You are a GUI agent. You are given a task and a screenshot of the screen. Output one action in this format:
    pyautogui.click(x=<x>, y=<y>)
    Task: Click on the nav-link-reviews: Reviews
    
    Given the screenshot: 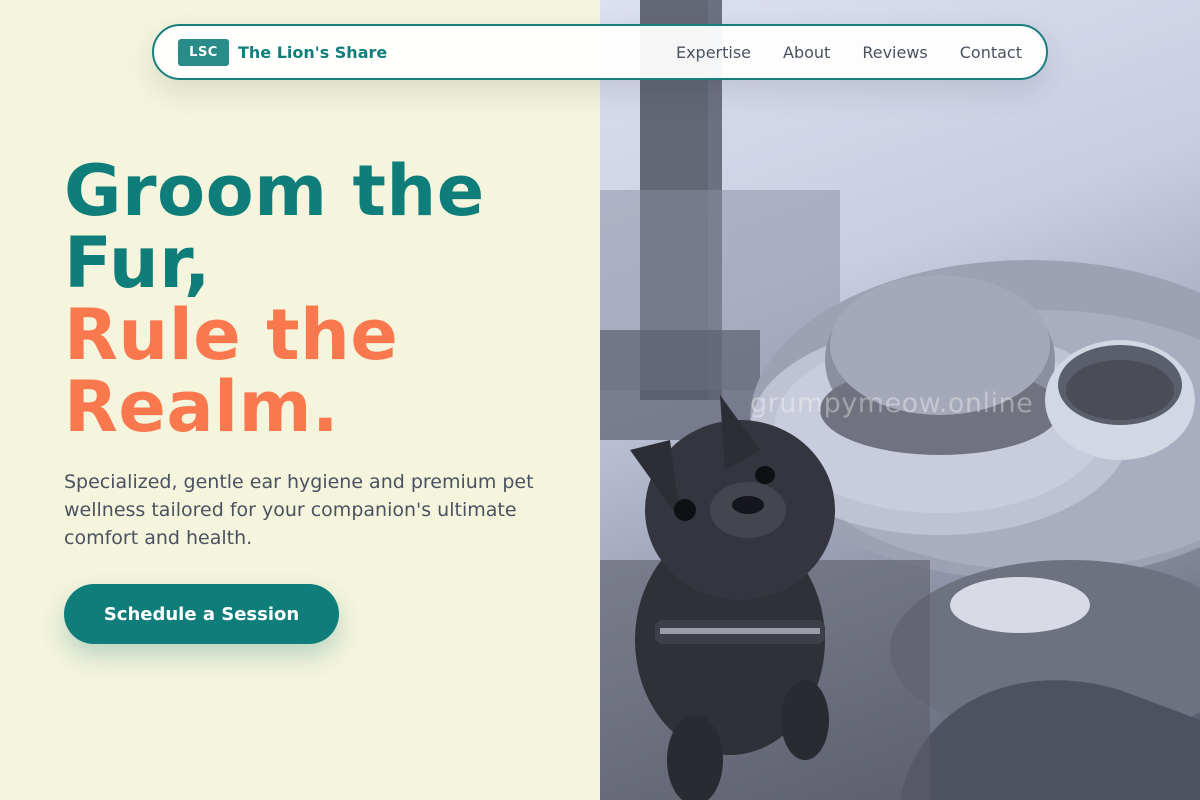 What is the action you would take?
    pyautogui.click(x=894, y=52)
    